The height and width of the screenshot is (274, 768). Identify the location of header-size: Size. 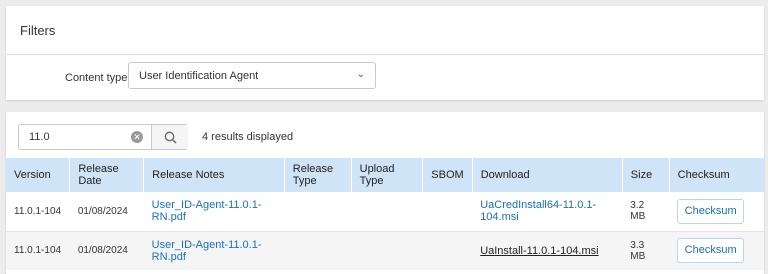
(646, 175).